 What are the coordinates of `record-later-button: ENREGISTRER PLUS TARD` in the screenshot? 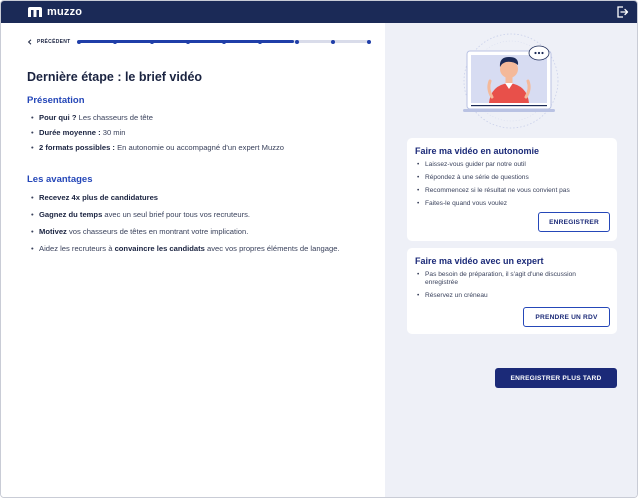 It's located at (556, 378).